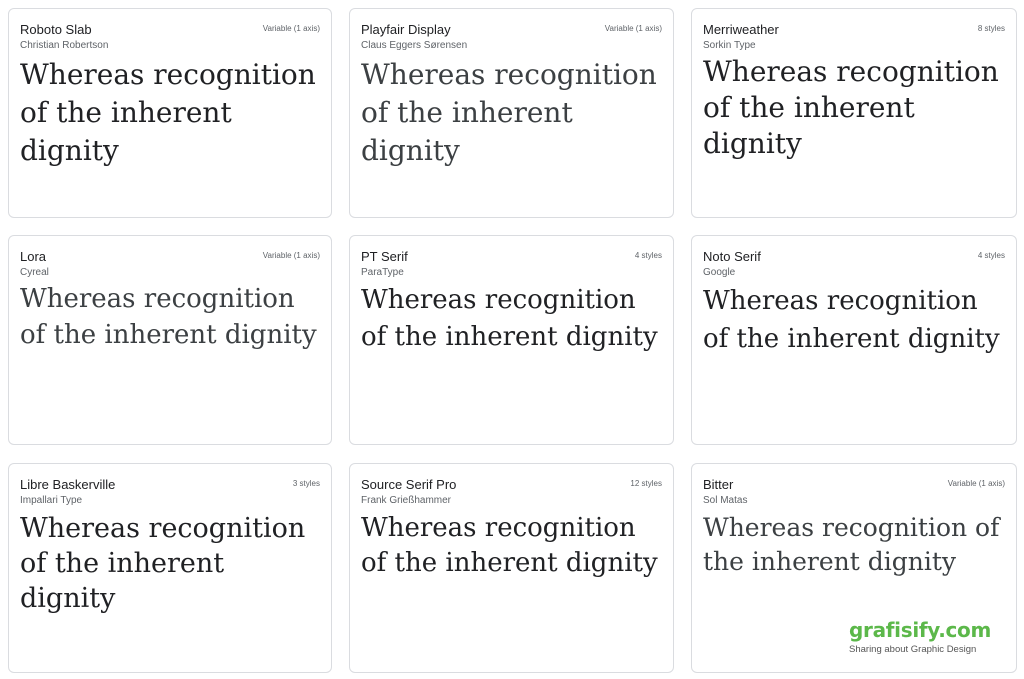 Image resolution: width=1024 pixels, height=679 pixels. Describe the element at coordinates (719, 272) in the screenshot. I see `font-designer: Google` at that location.